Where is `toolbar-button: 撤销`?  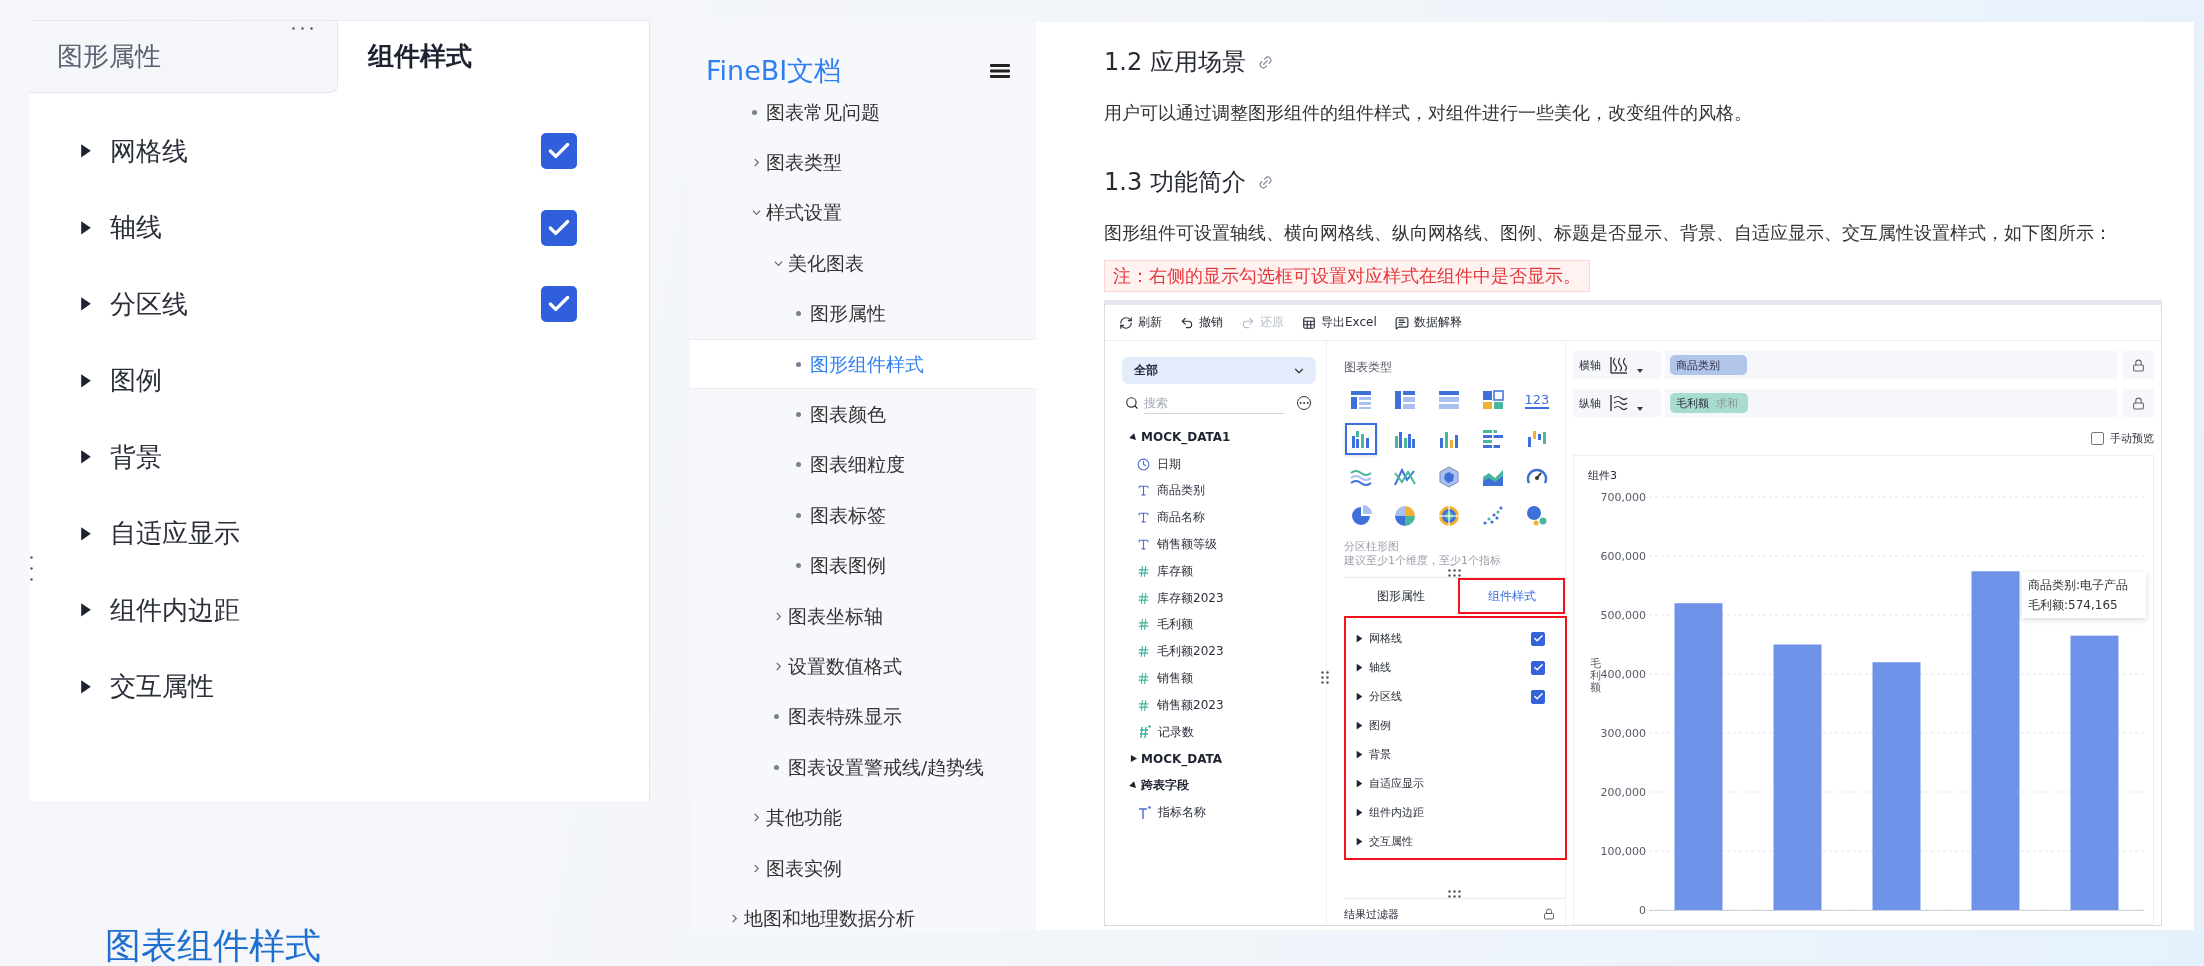
toolbar-button: 撤销 is located at coordinates (1201, 322).